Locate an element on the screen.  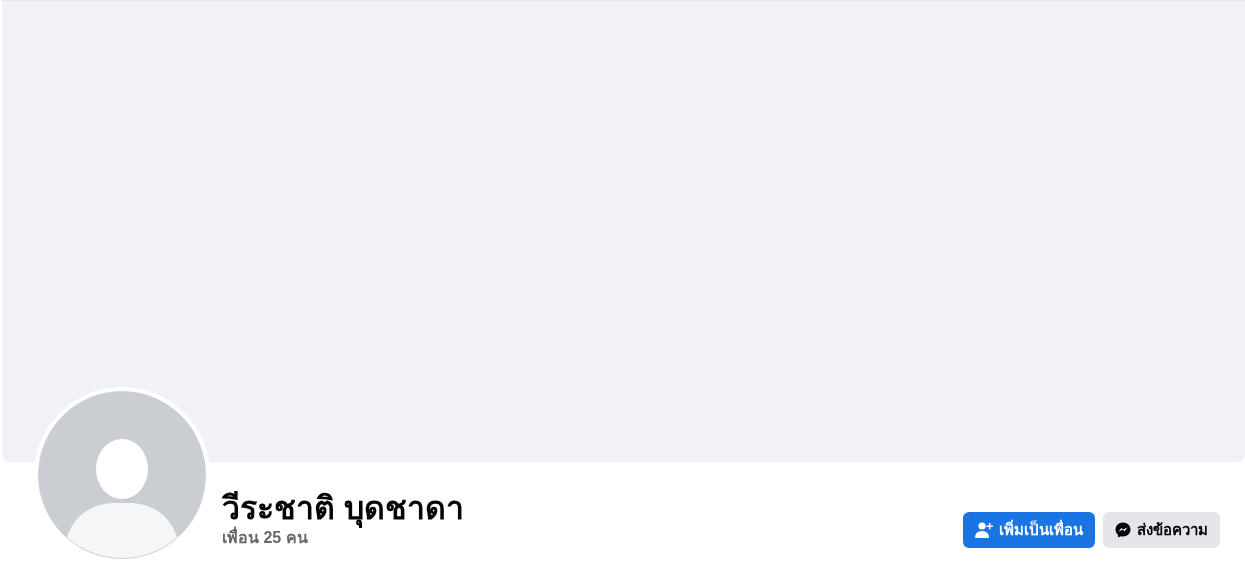
add-friend-icon is located at coordinates (984, 530).